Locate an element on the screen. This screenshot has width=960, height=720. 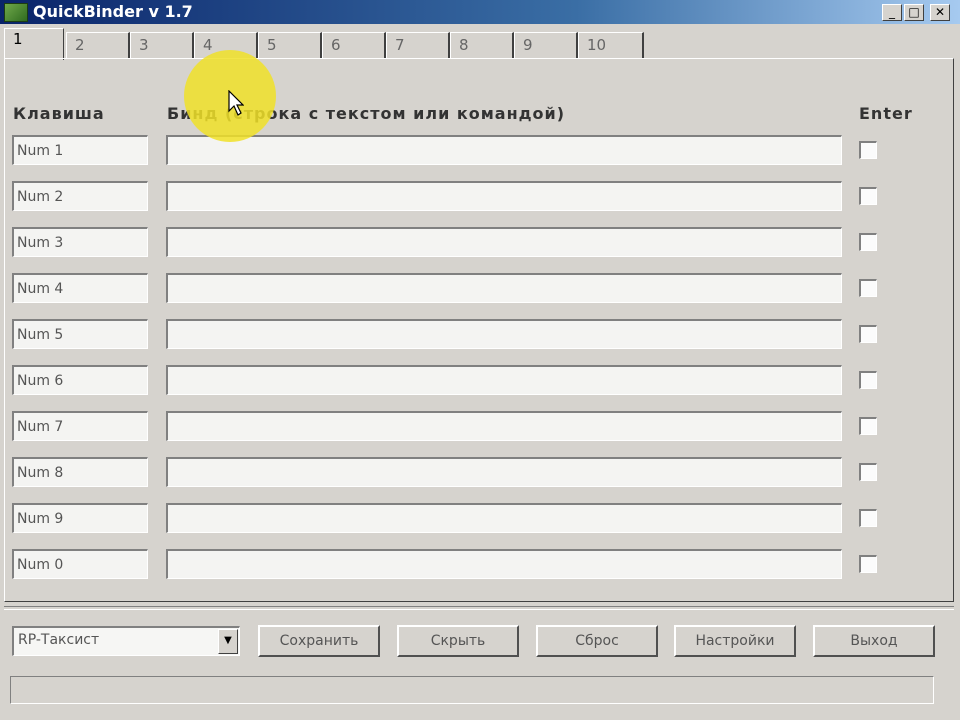
tab-2: 2 is located at coordinates (98, 45).